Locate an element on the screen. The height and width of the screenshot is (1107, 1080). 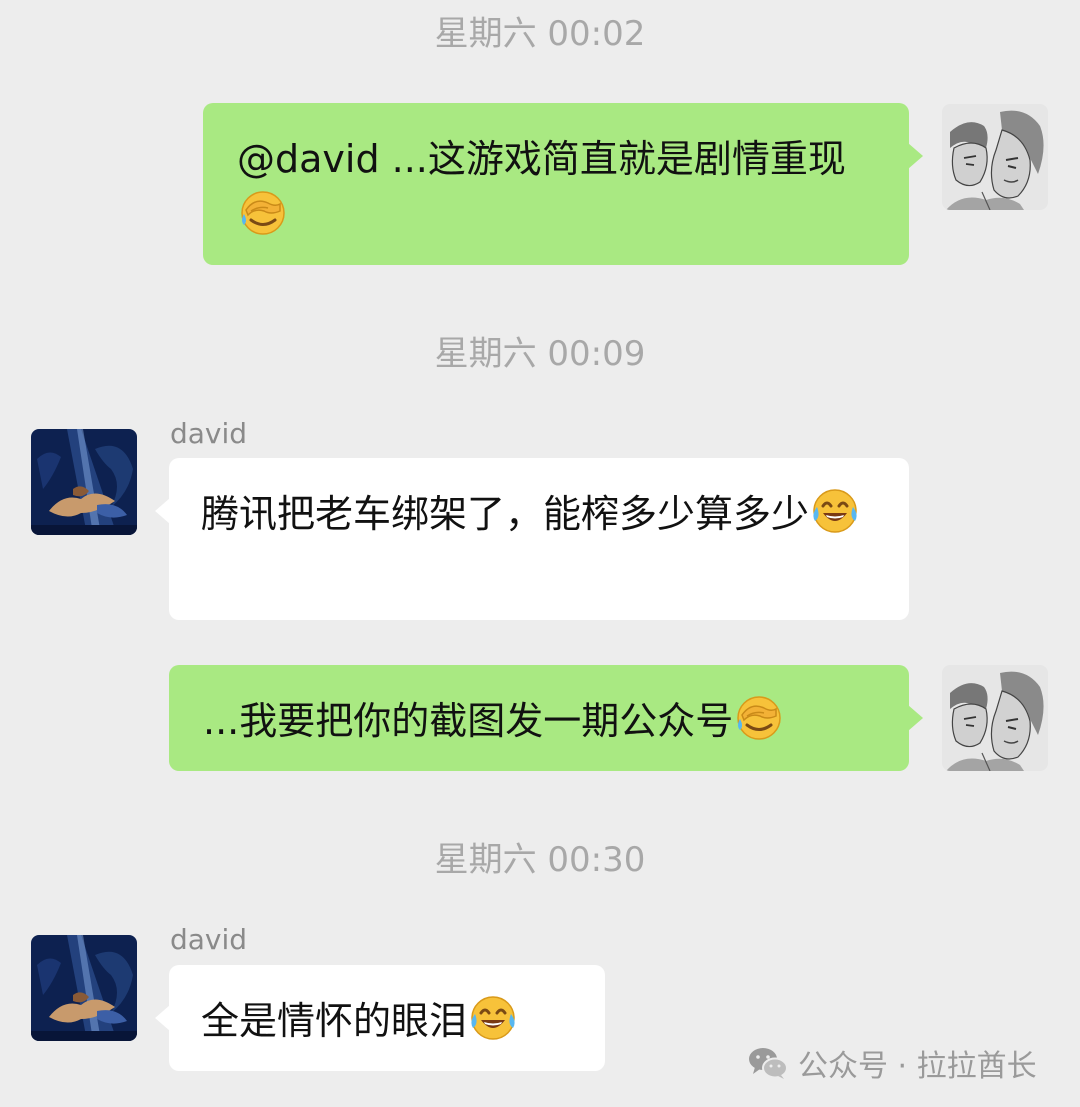
outgoing-message-bubble: ...我要把你的截图发一期公众号 is located at coordinates (546, 718).